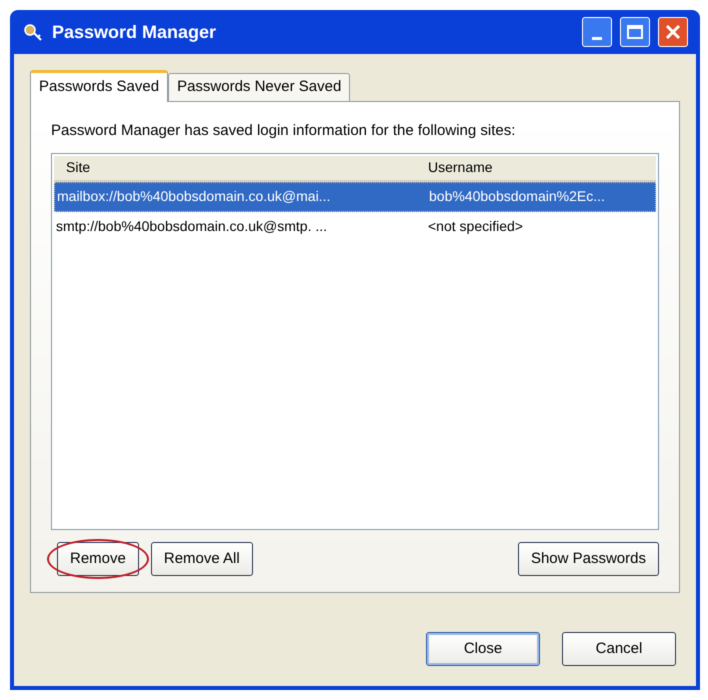  Describe the element at coordinates (475, 226) in the screenshot. I see `username-cell-text: <not specified>` at that location.